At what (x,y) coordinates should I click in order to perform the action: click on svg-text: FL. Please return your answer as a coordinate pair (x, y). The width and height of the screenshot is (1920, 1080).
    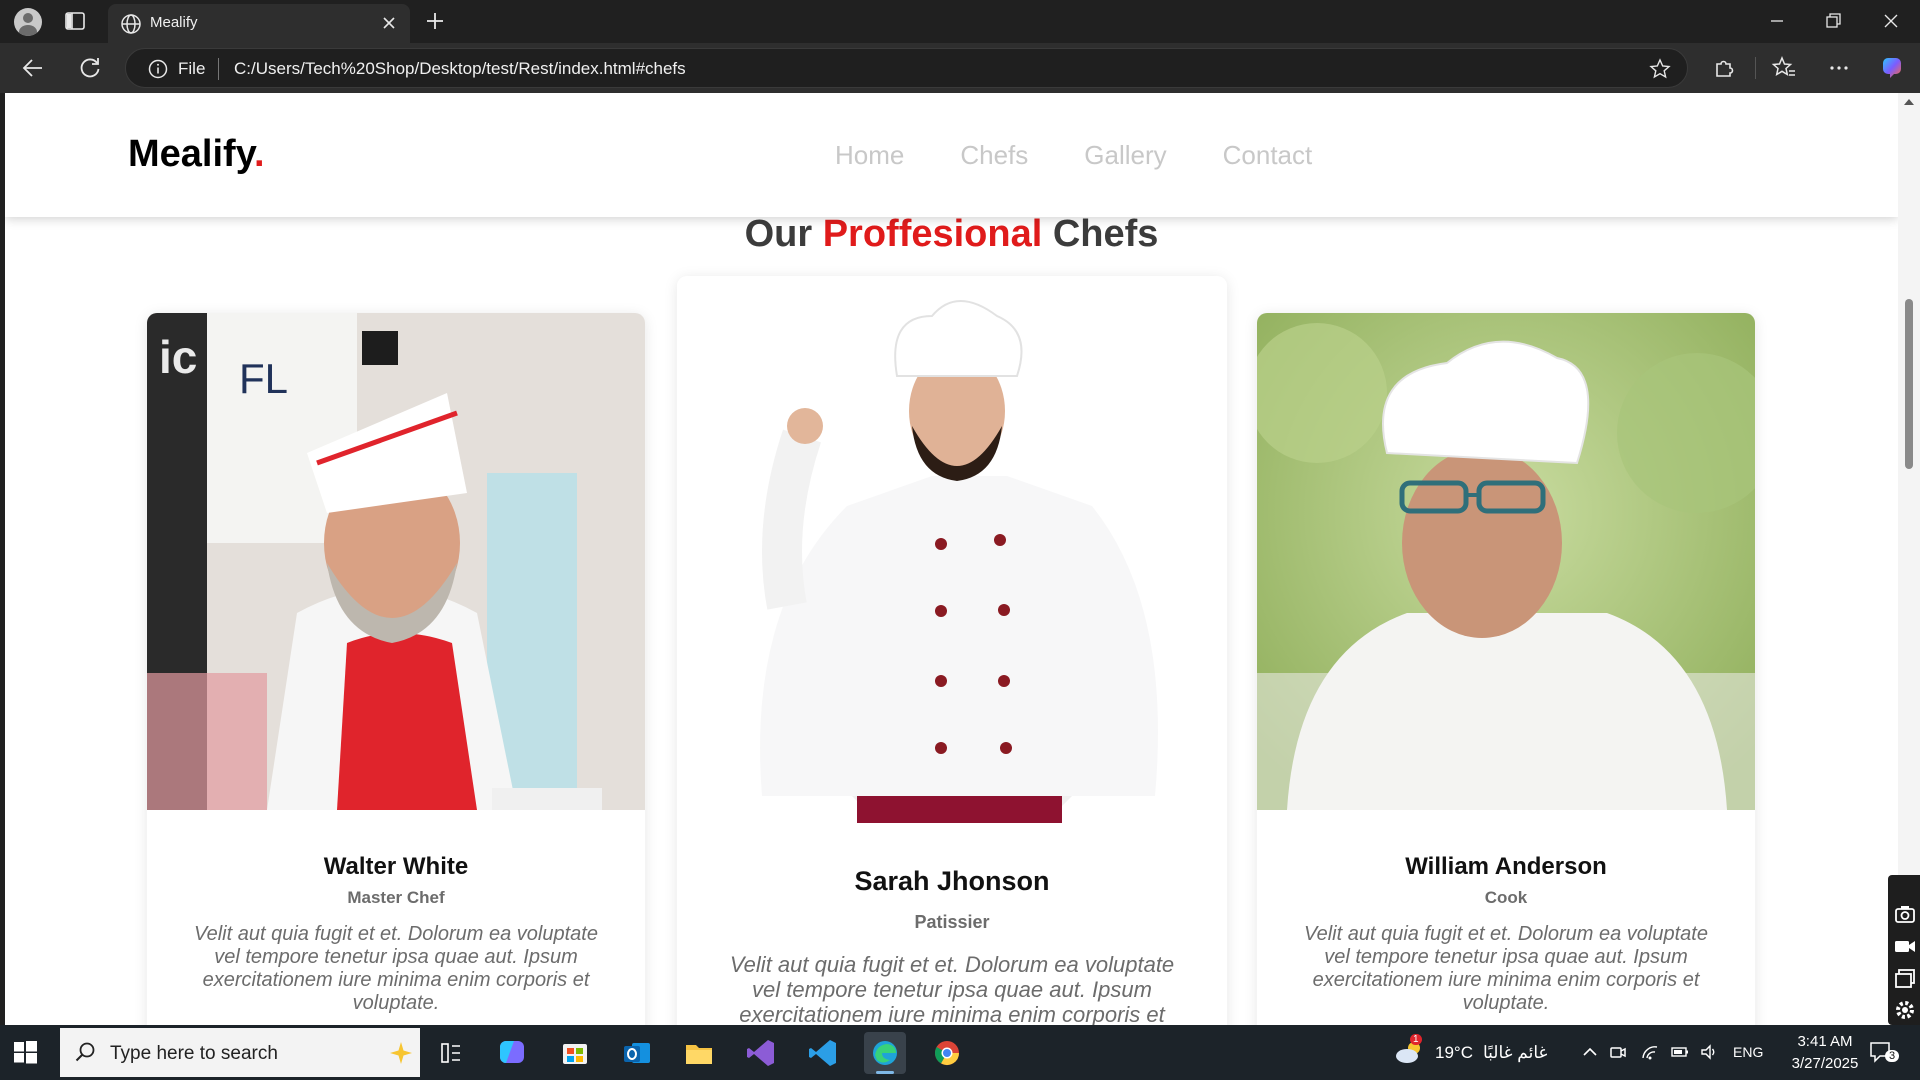
    Looking at the image, I should click on (263, 378).